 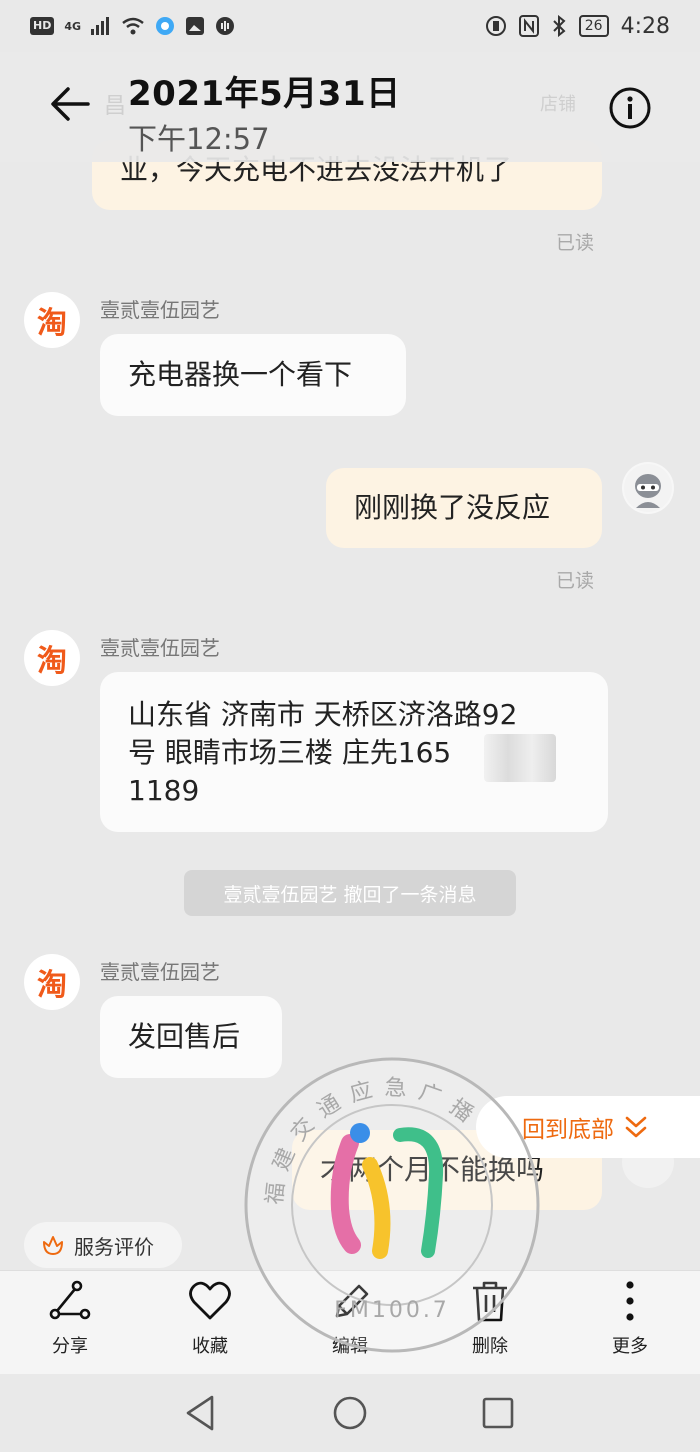 I want to click on more-vertical-icon, so click(x=630, y=1301).